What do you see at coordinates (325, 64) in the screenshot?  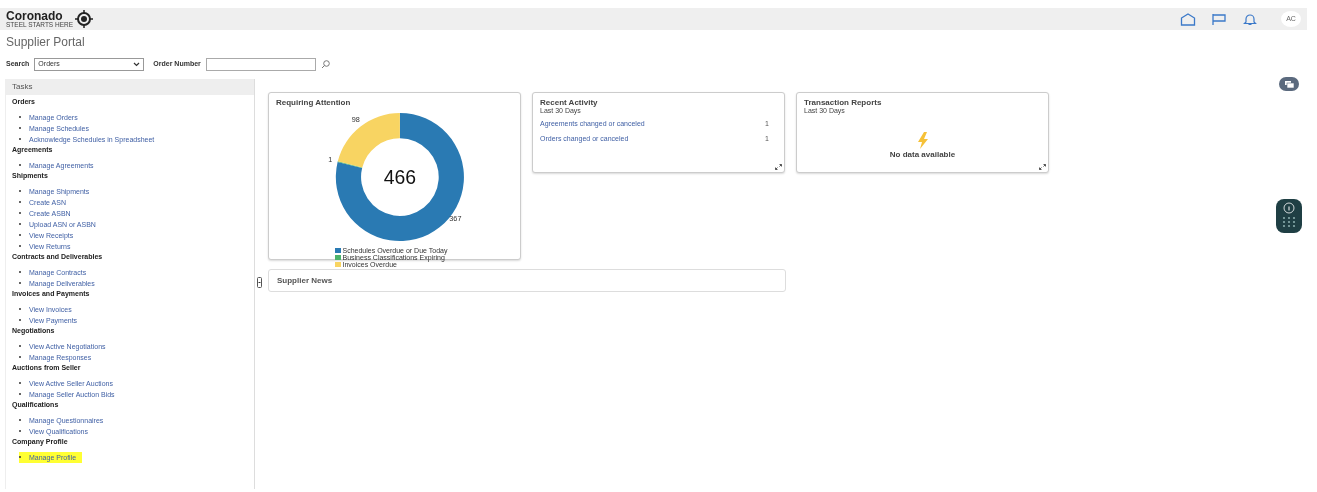 I see `search-icon` at bounding box center [325, 64].